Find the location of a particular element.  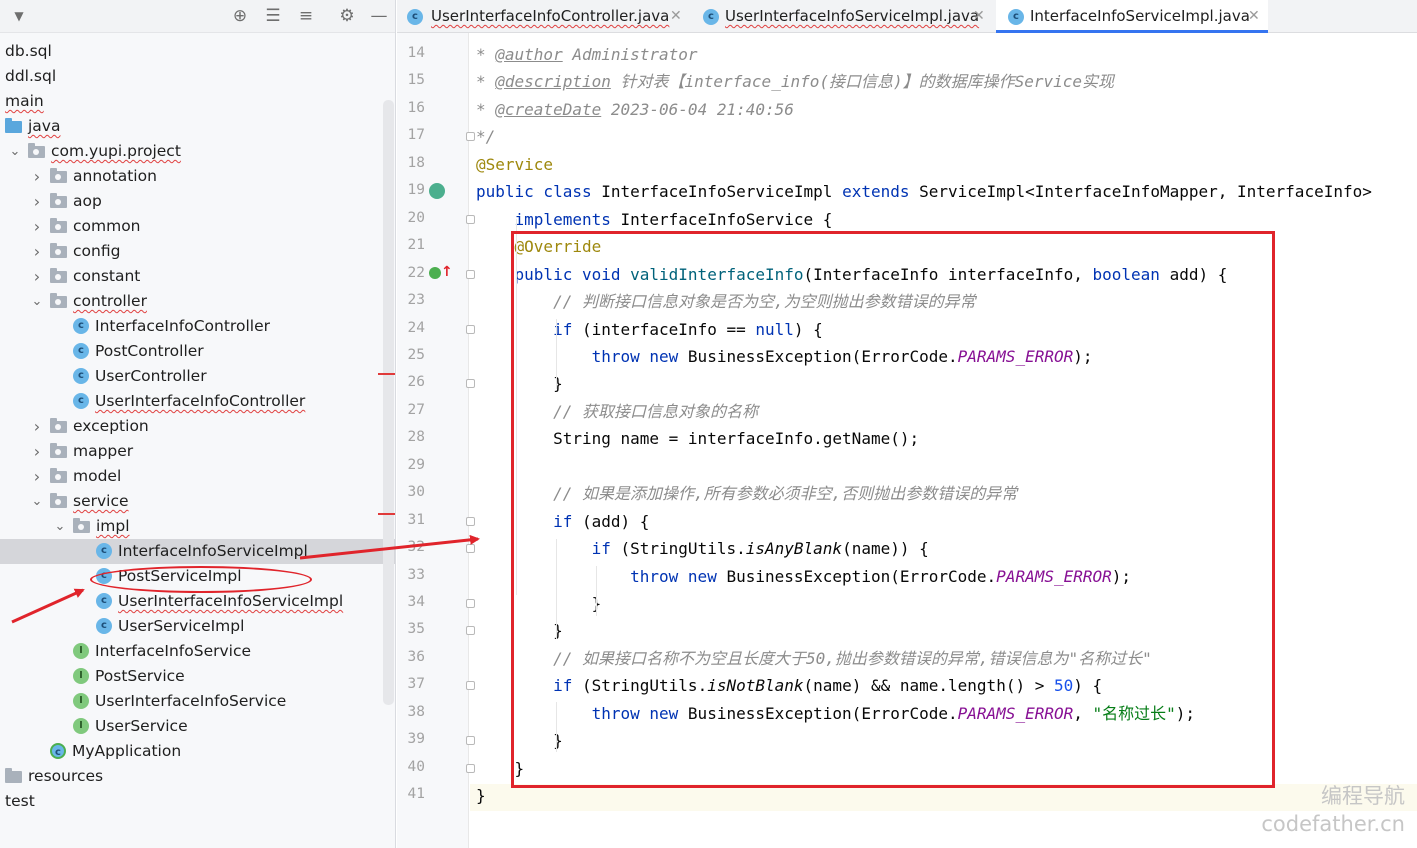

package-dot is located at coordinates (58, 252).